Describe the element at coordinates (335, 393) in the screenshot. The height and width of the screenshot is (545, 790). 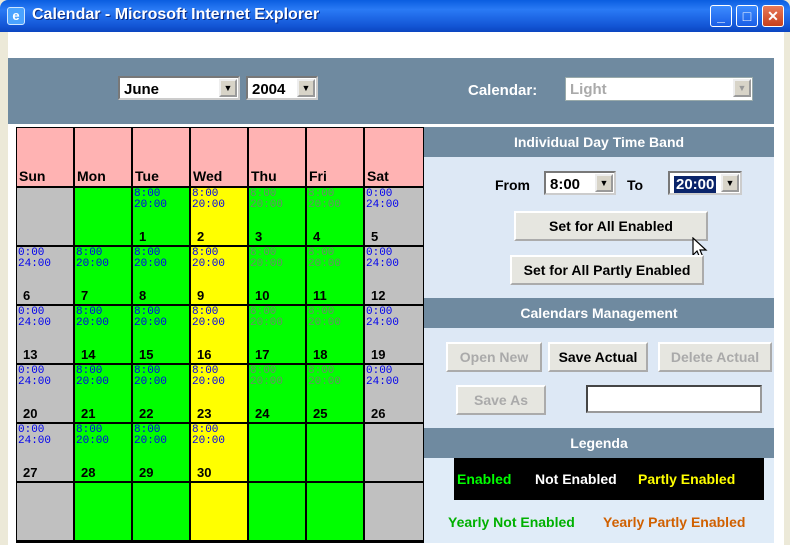
I see `calendar-day-cell: 8:00 20:00 25` at that location.